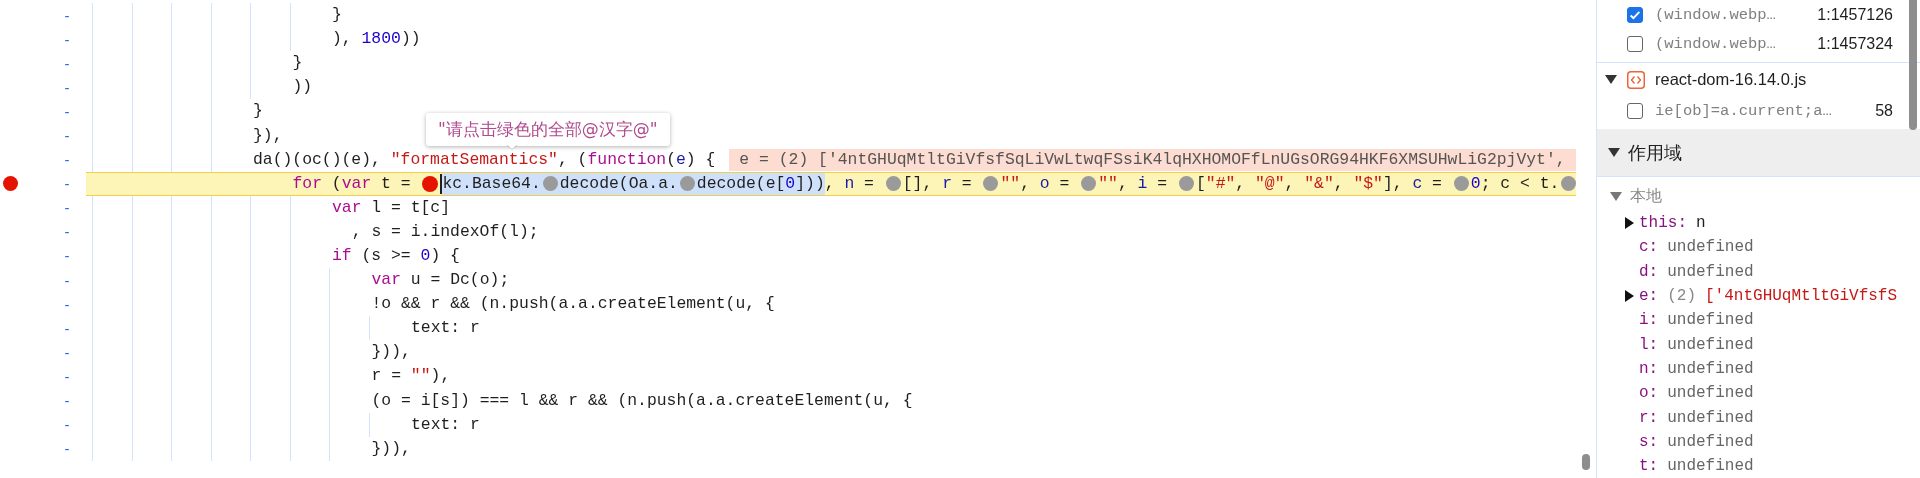 Image resolution: width=1920 pixels, height=478 pixels. What do you see at coordinates (1649, 441) in the screenshot?
I see `variable-name: s:` at bounding box center [1649, 441].